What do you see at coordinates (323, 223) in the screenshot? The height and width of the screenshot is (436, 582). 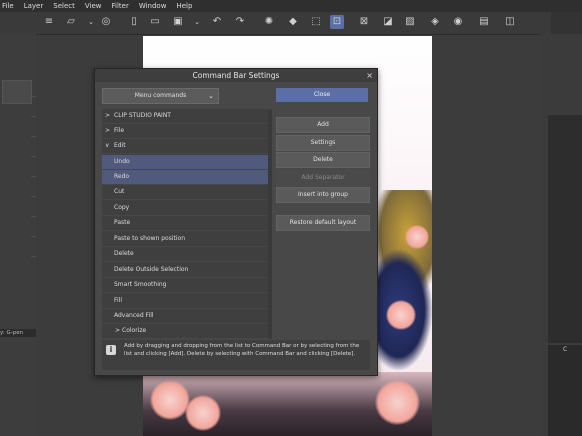 I see `restore-default-layout-button: Restore default layout` at bounding box center [323, 223].